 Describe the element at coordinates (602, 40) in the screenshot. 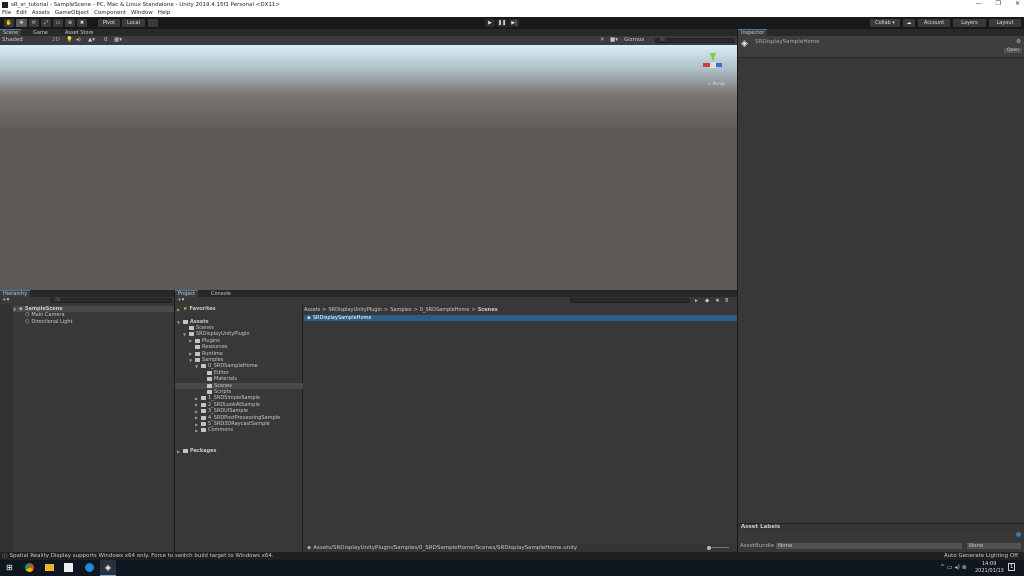

I see `tools-icon: ✕` at that location.